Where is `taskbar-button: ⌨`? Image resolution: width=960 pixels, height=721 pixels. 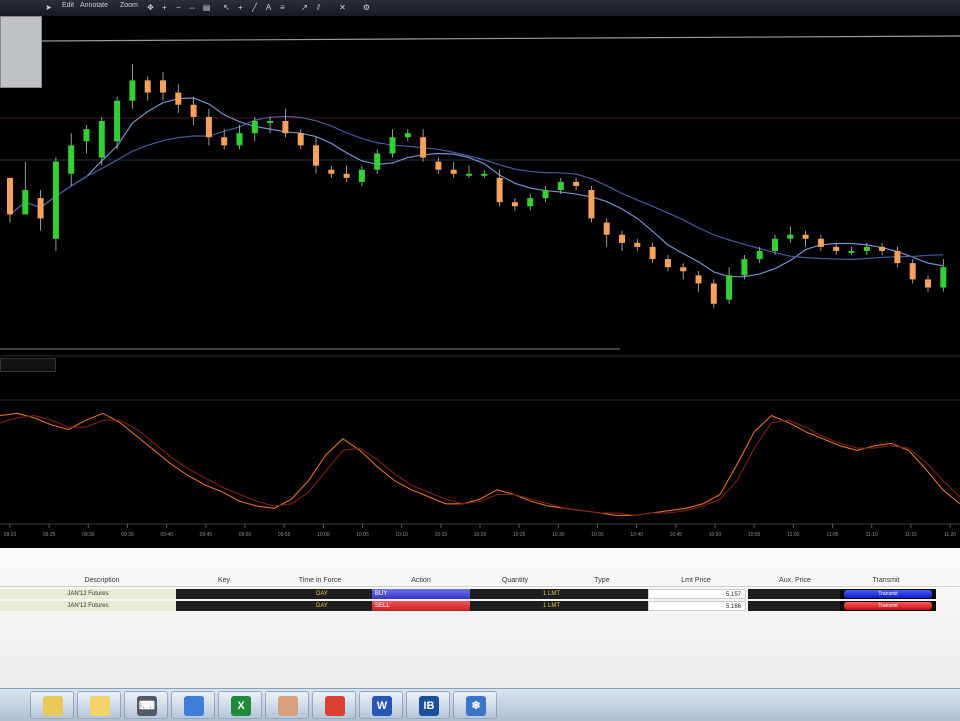
taskbar-button: ⌨ is located at coordinates (146, 705).